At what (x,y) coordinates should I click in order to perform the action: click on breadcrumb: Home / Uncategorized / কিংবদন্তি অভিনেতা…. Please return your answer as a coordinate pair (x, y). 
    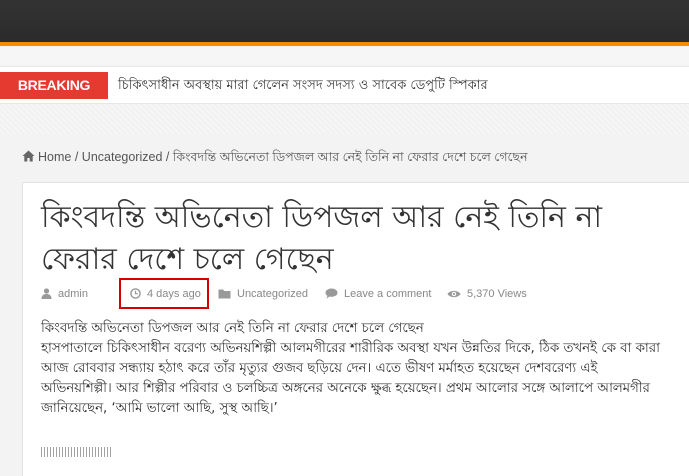
    Looking at the image, I should click on (275, 159).